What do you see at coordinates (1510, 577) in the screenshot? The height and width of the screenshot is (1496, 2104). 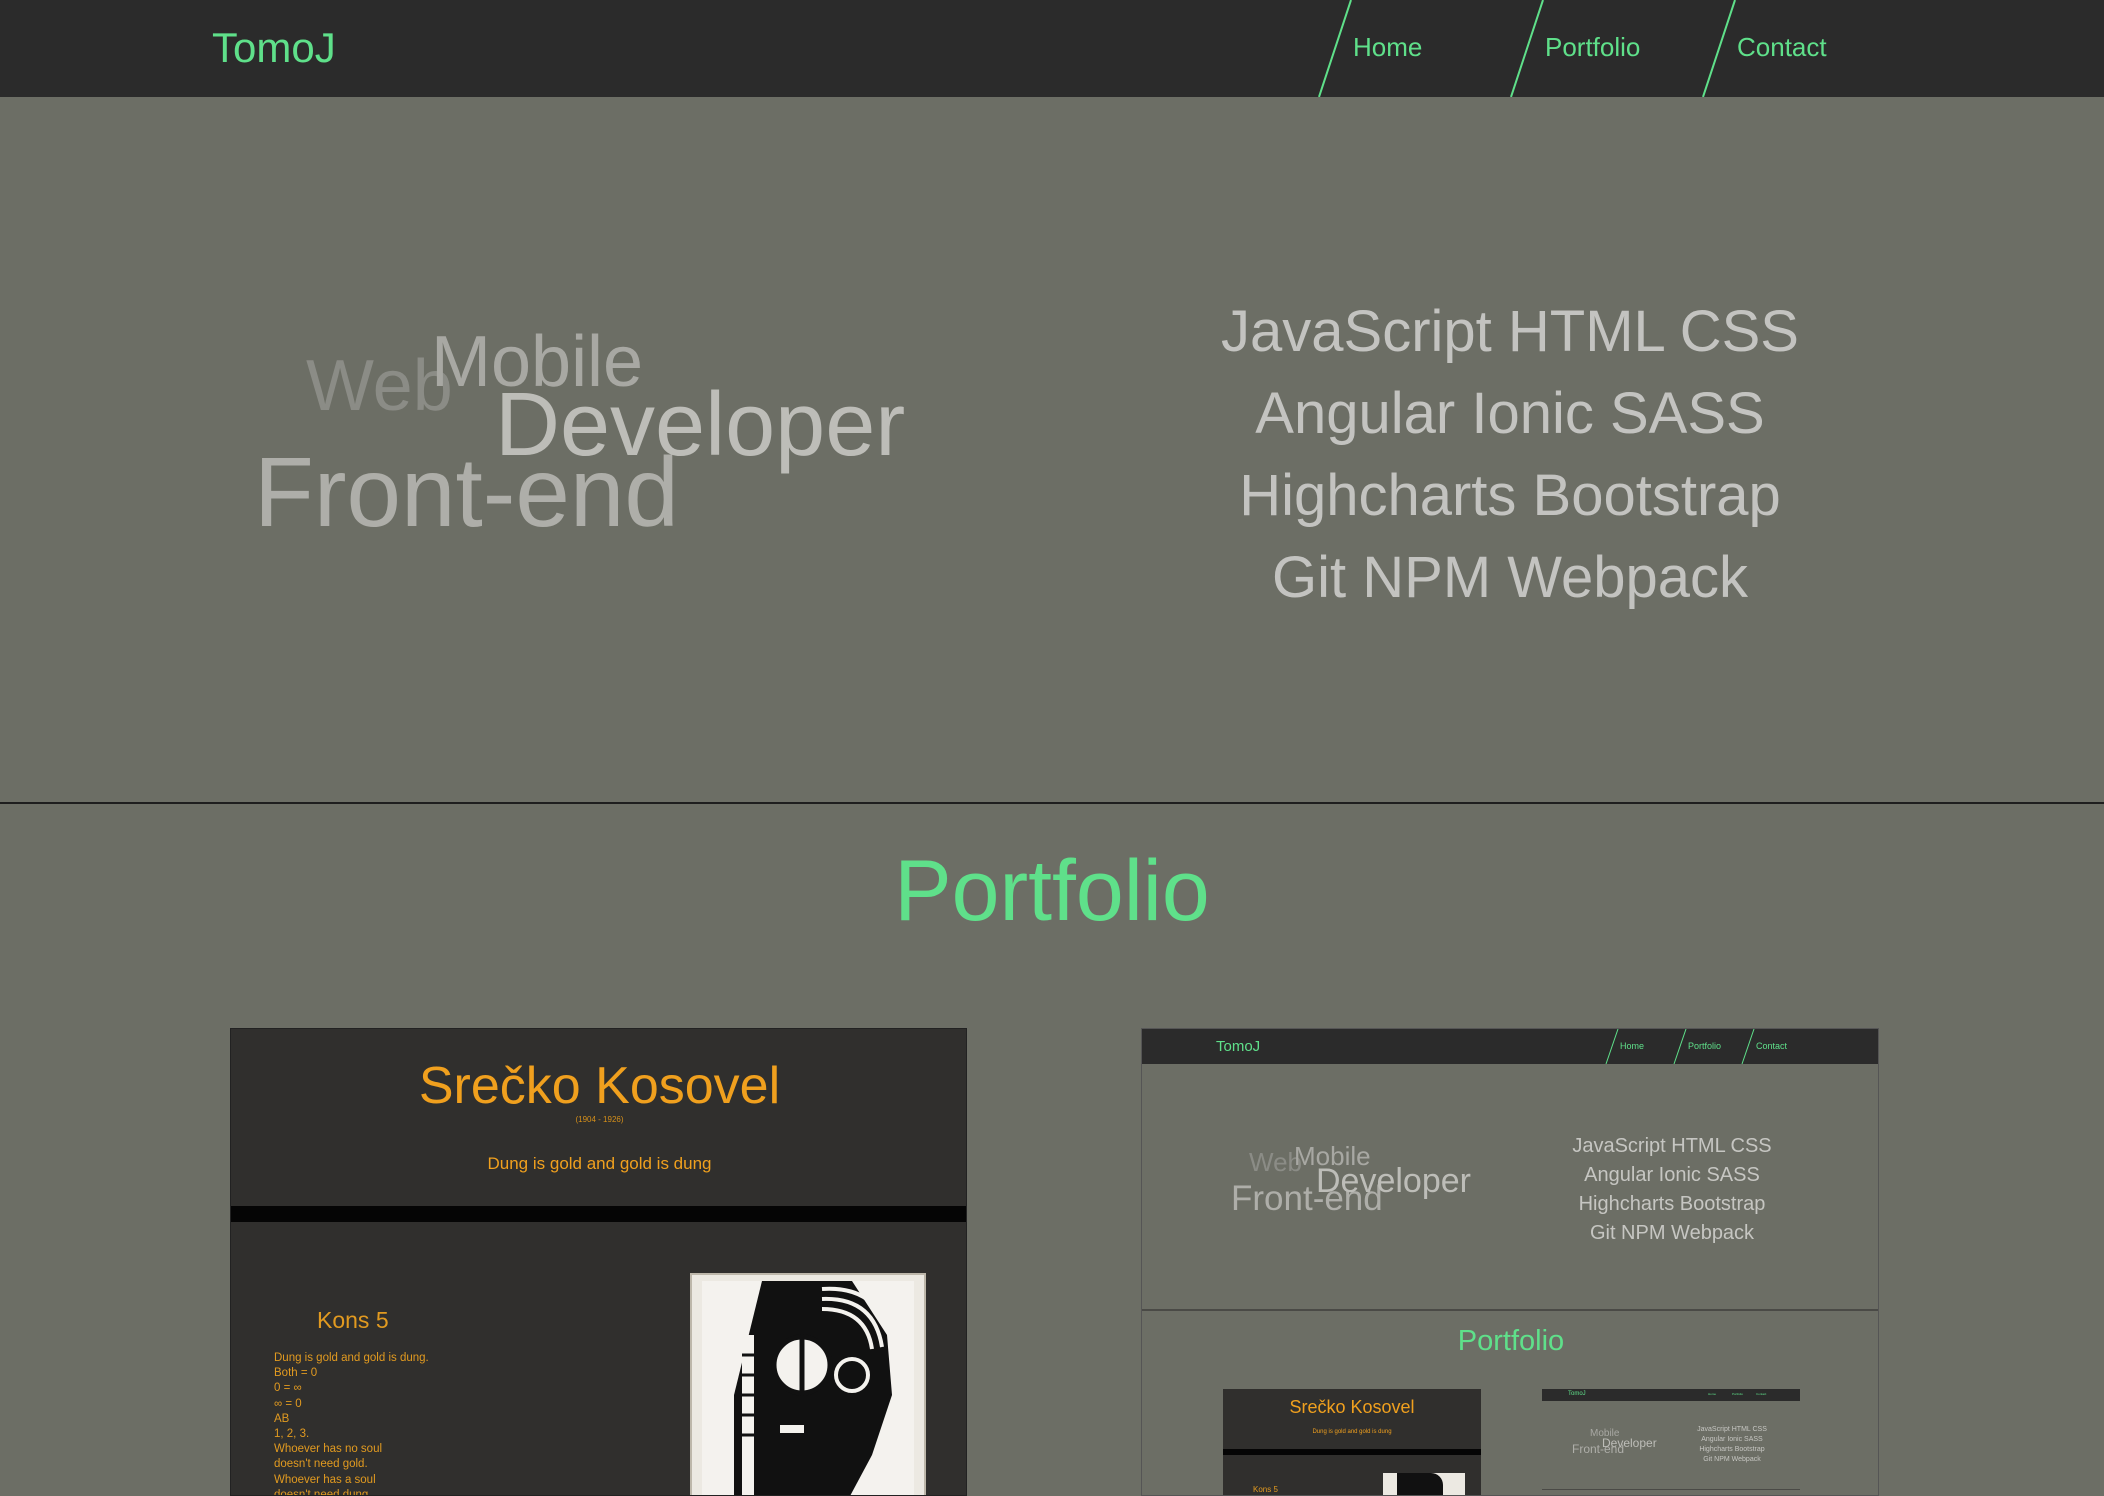 I see `skills-line: Git NPM Webpack` at bounding box center [1510, 577].